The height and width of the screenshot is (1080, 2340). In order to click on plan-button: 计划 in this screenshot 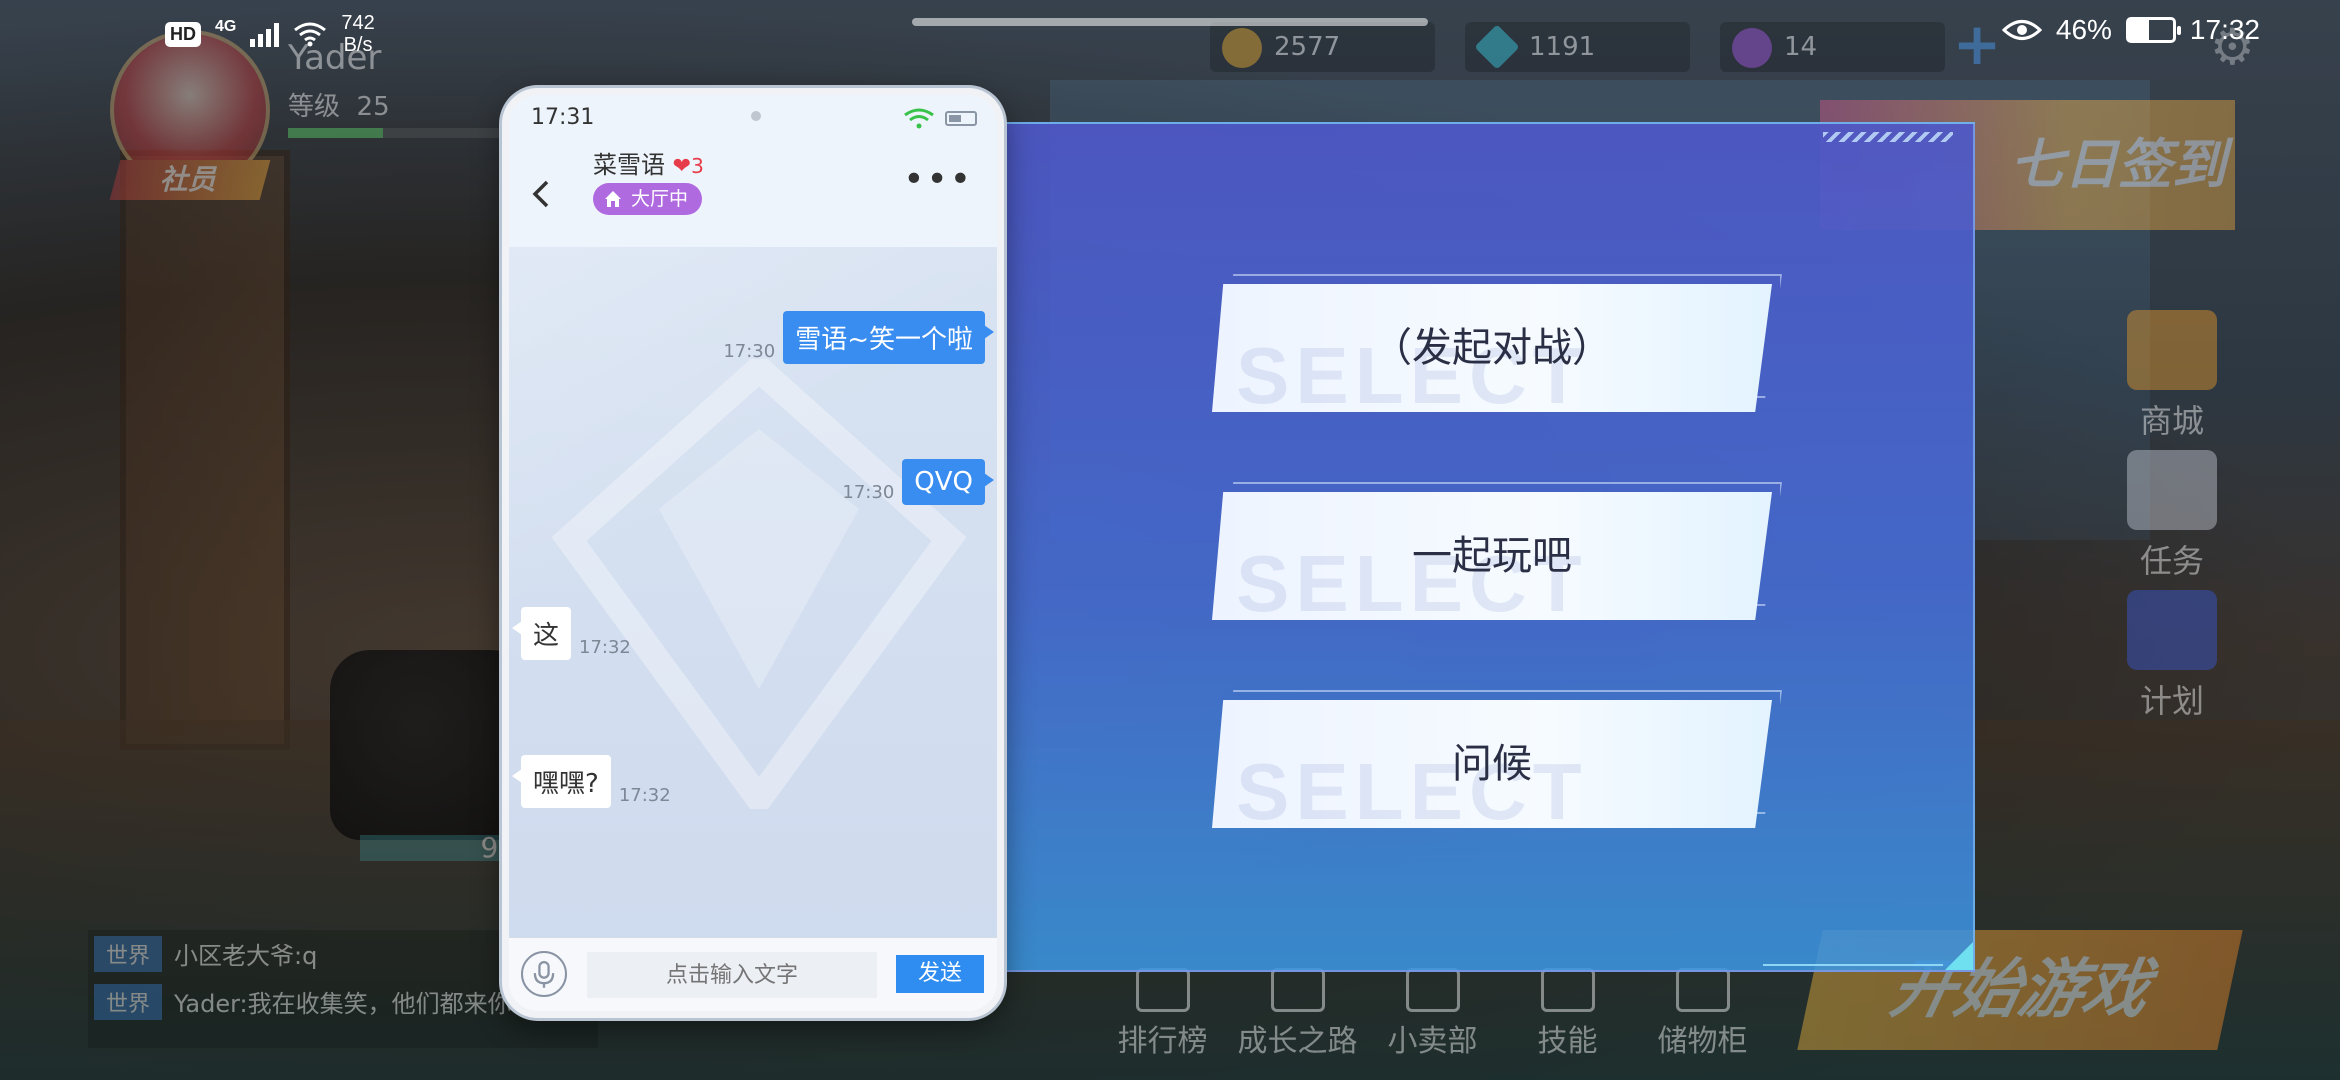, I will do `click(2172, 656)`.